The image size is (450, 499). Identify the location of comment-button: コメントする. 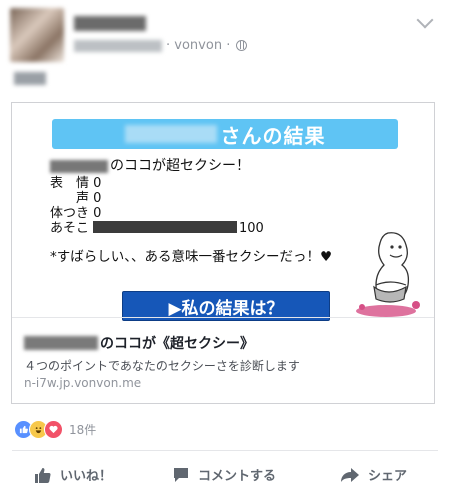
(224, 474).